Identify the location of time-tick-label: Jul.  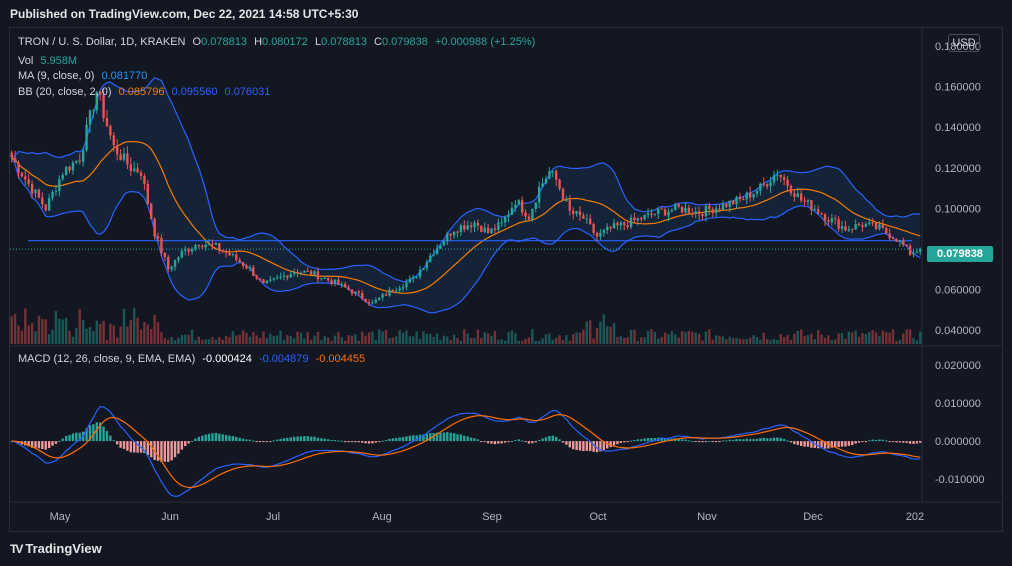
(273, 517).